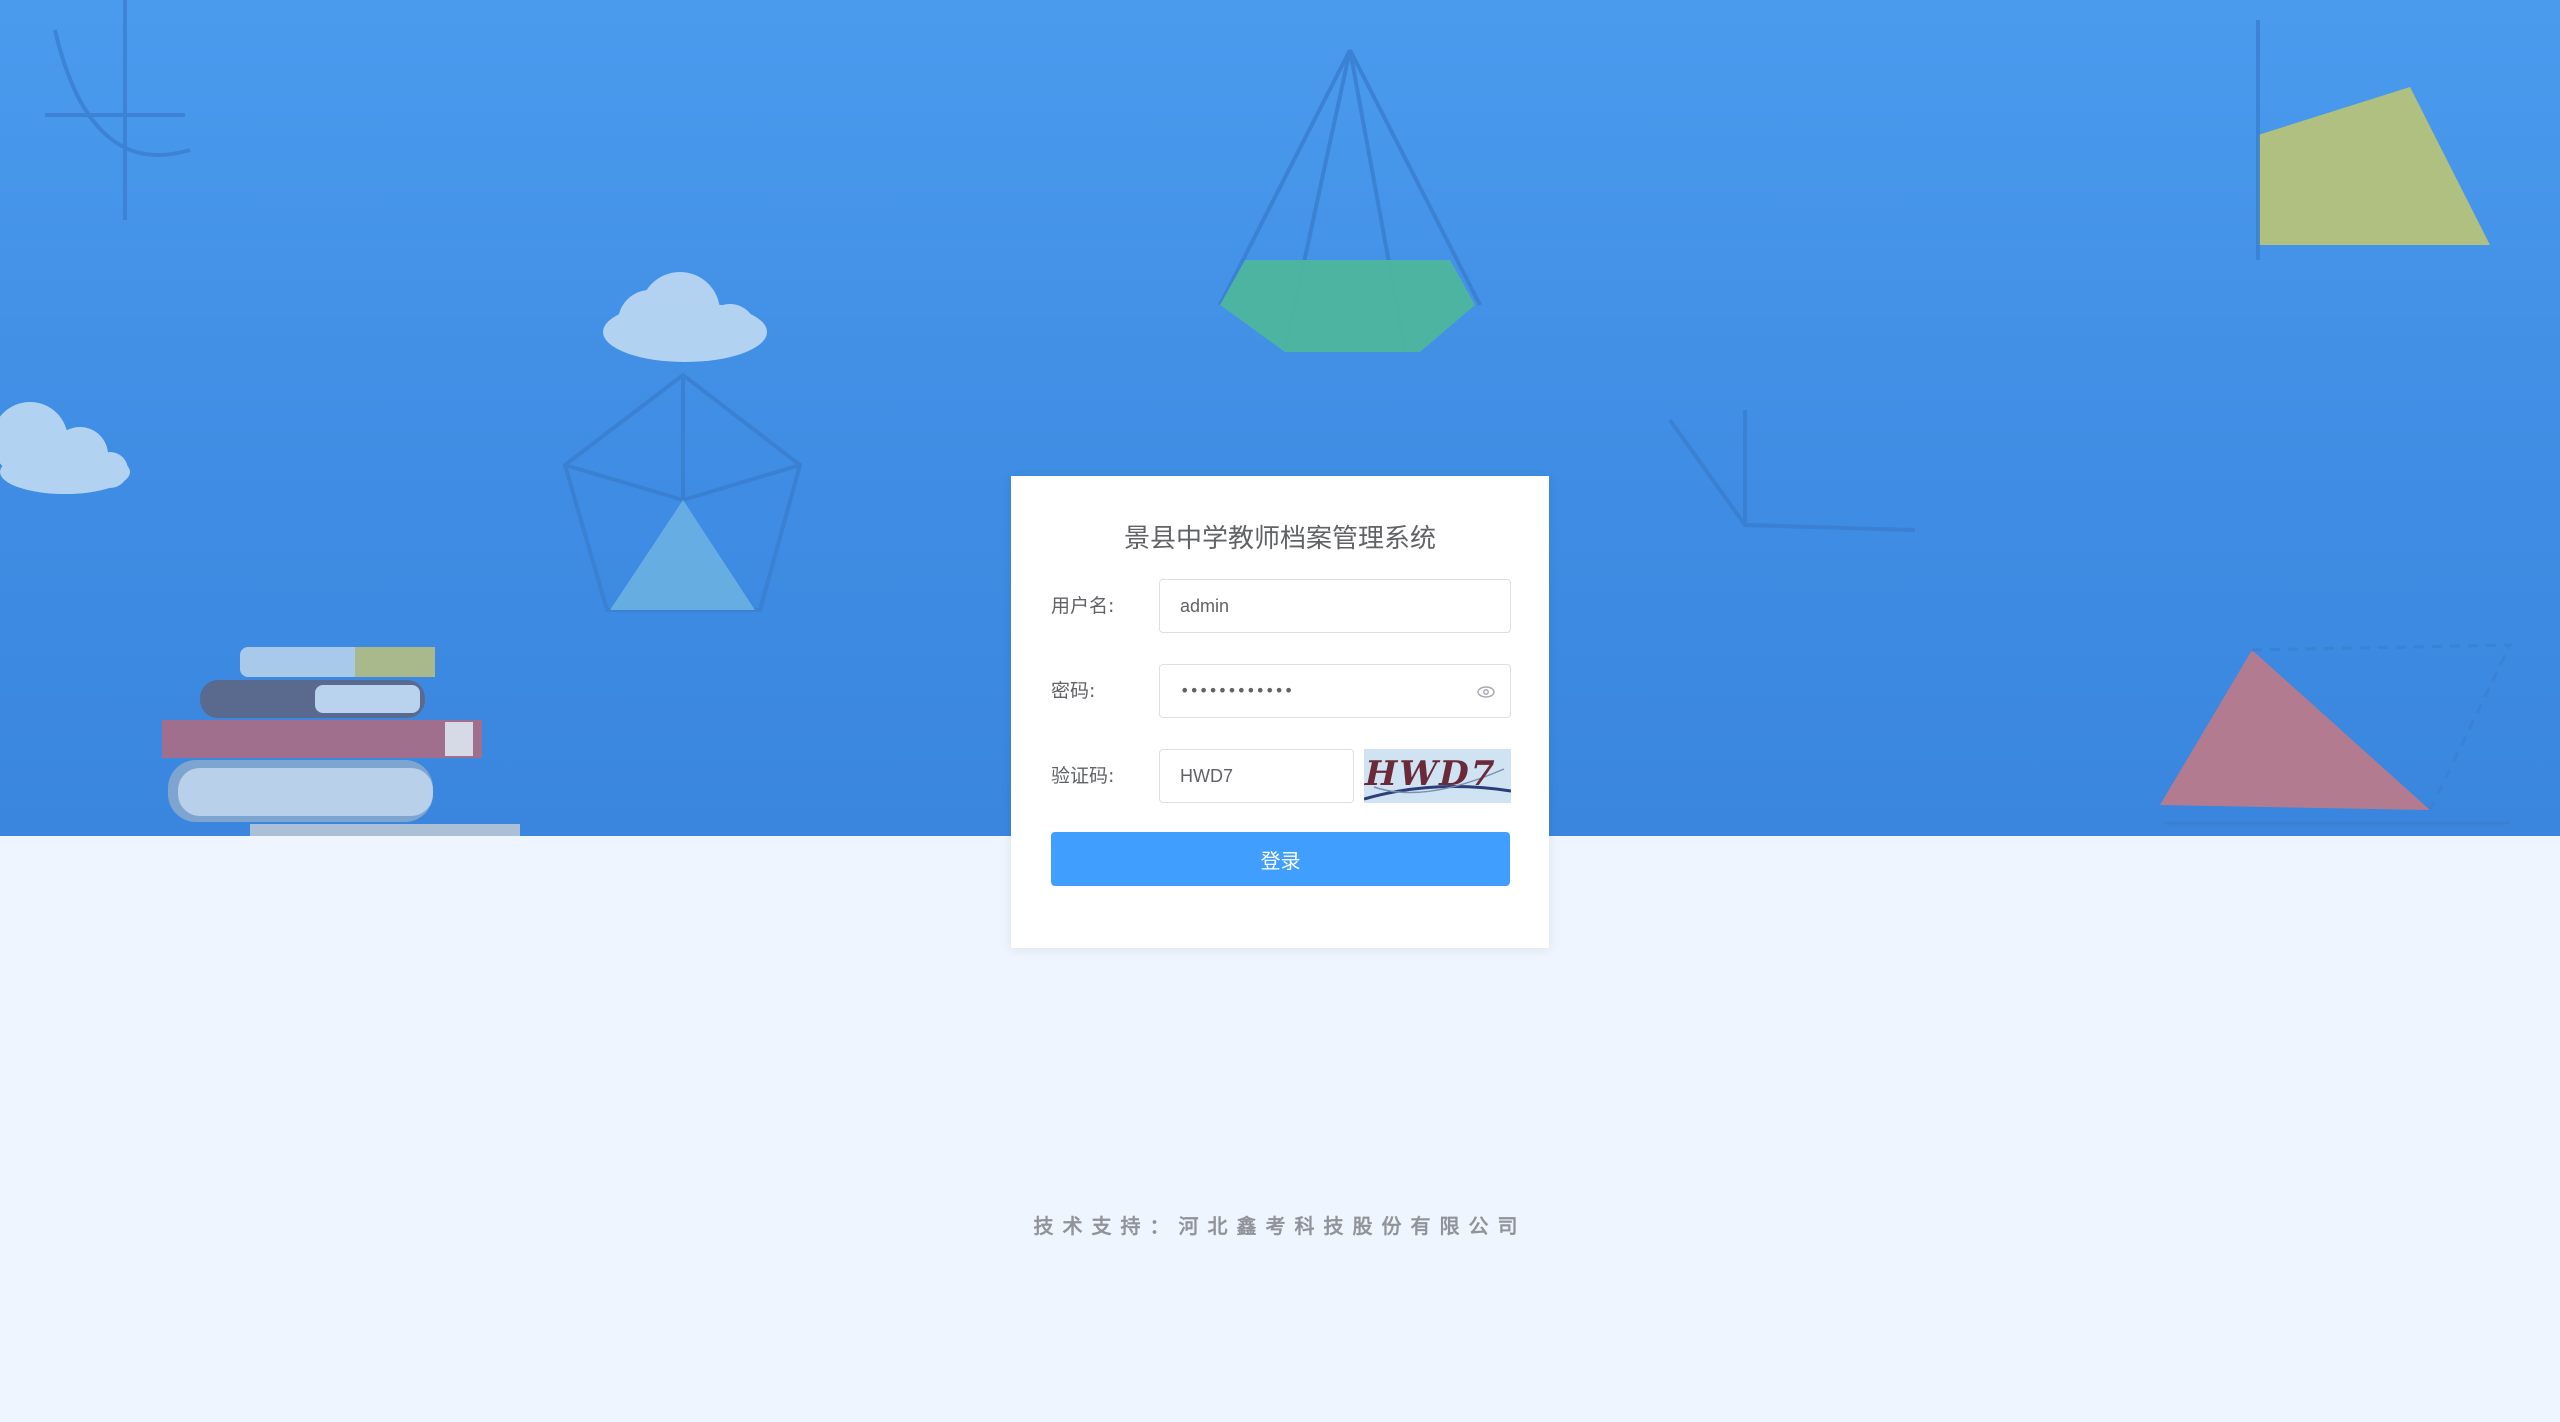 The width and height of the screenshot is (2560, 1422). I want to click on password-field: ••••••••••••, so click(1335, 691).